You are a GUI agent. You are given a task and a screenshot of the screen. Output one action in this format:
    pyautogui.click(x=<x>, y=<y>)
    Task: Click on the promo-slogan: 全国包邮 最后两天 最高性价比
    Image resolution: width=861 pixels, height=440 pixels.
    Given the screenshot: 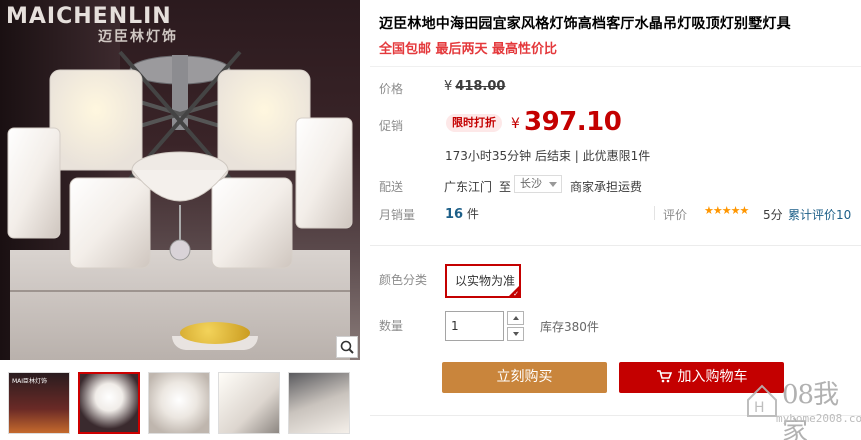 What is the action you would take?
    pyautogui.click(x=468, y=49)
    